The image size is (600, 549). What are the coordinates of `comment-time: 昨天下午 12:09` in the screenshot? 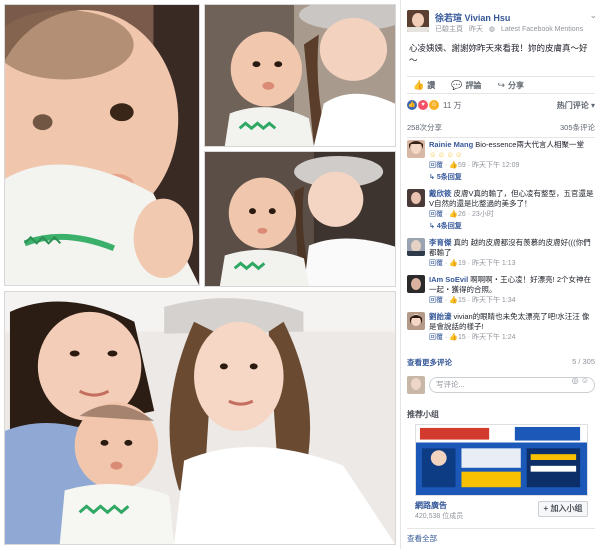 It's located at (495, 165).